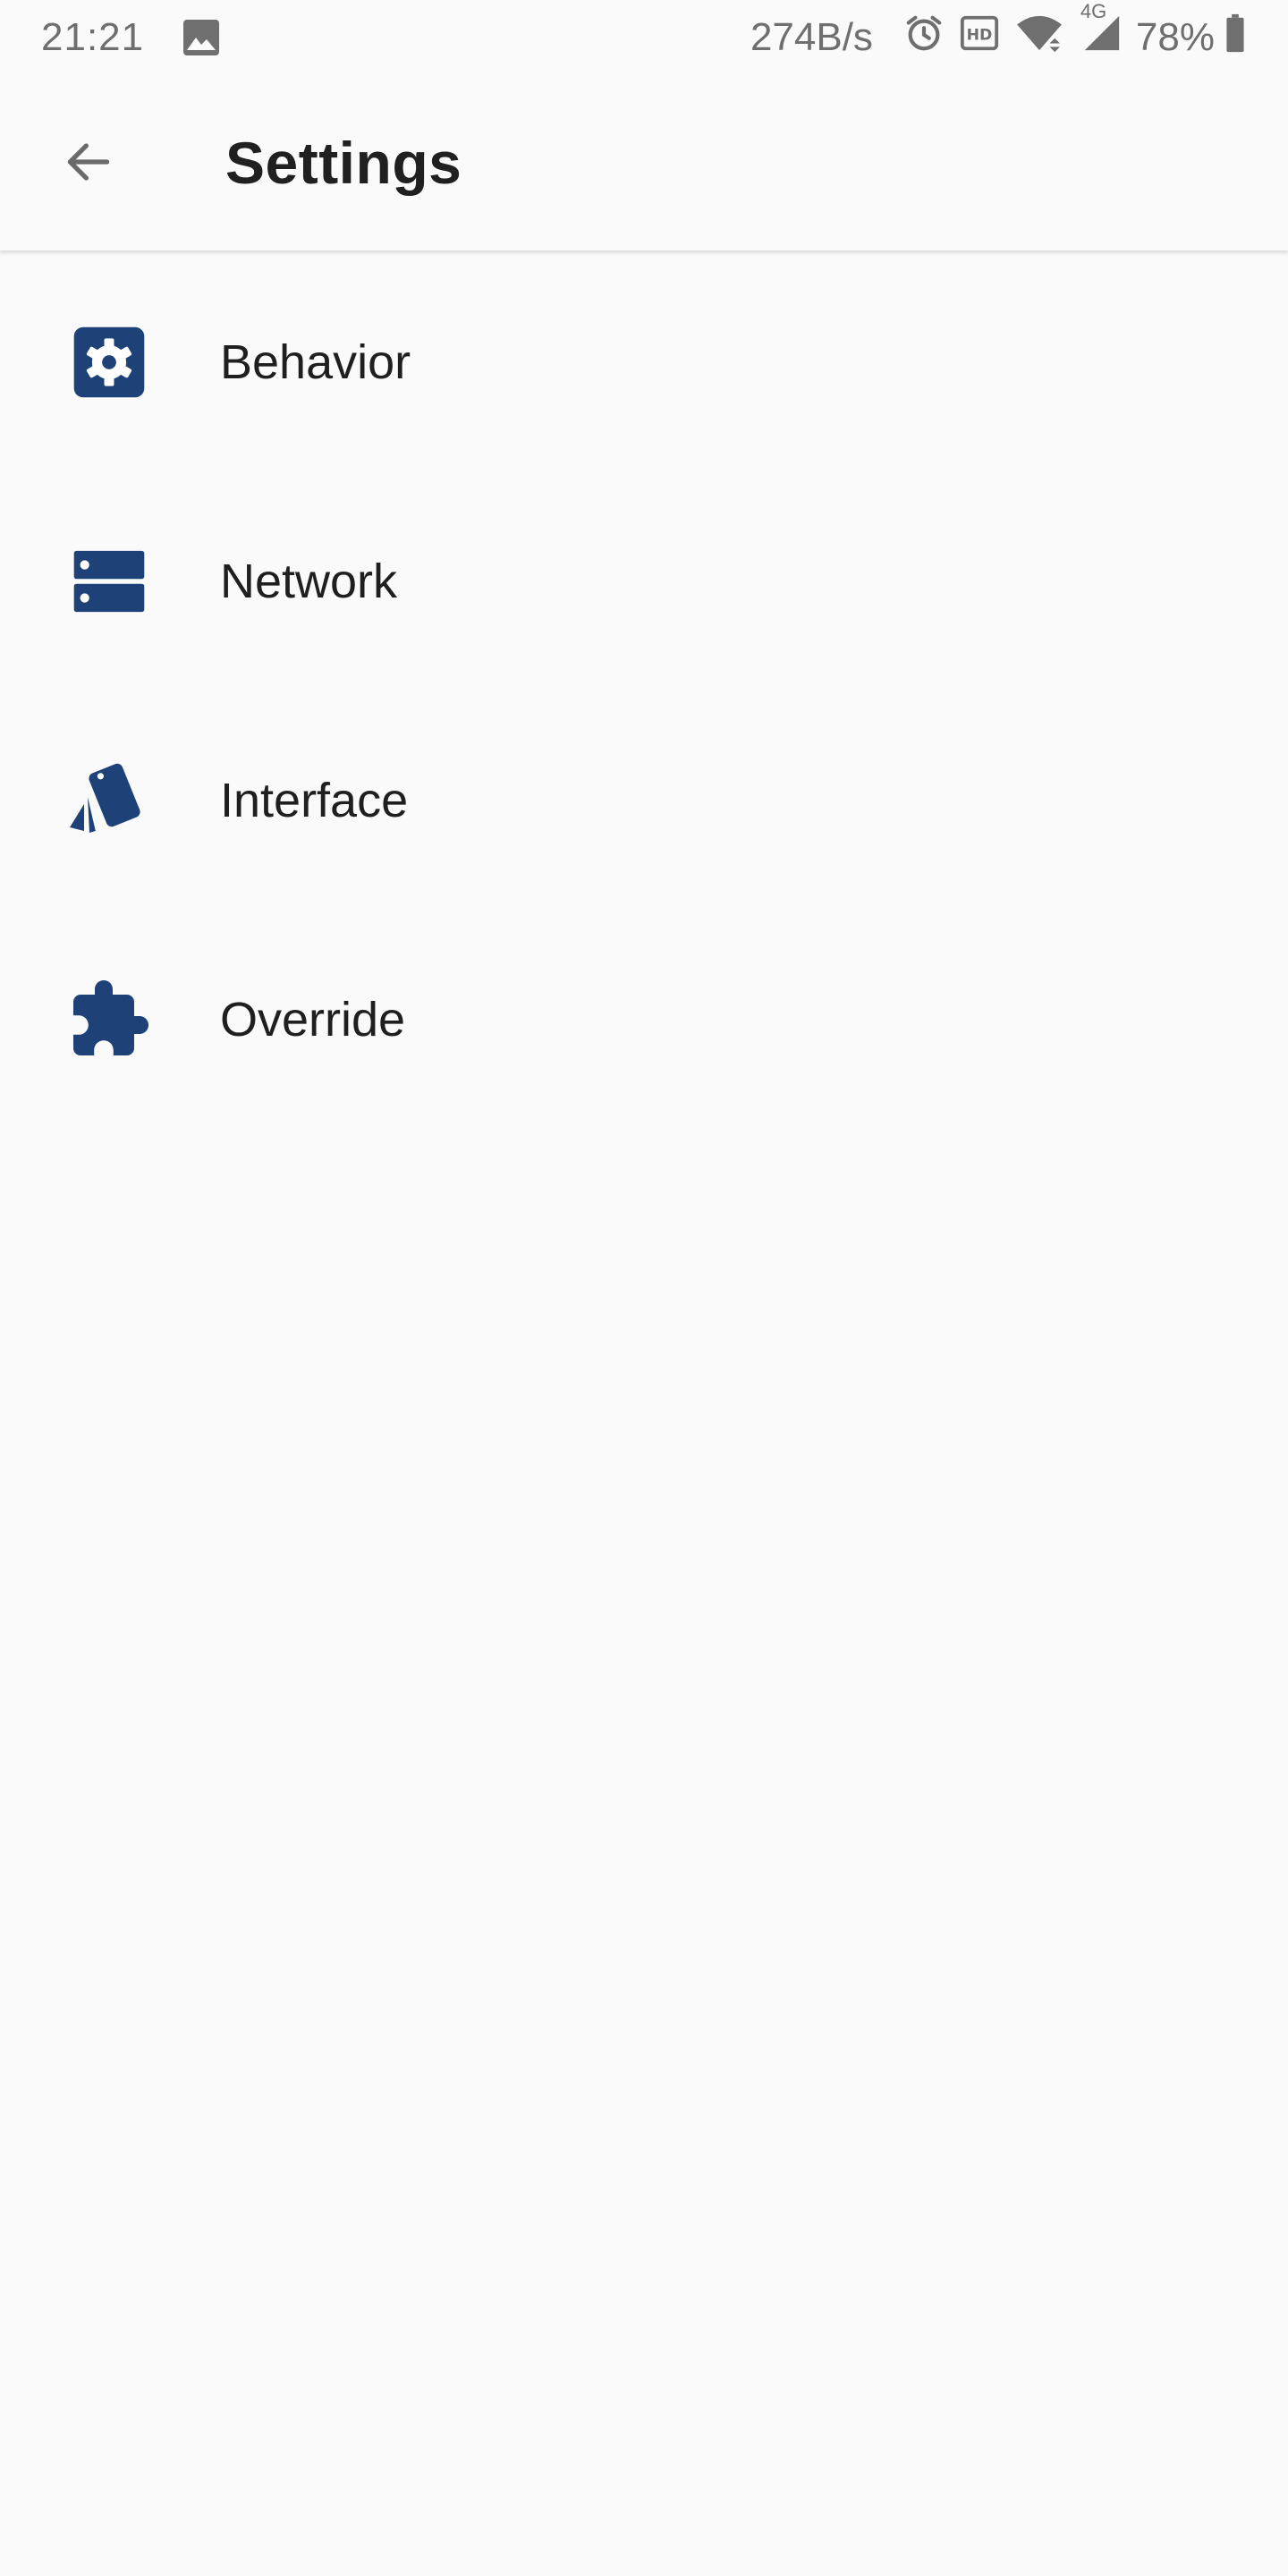 The width and height of the screenshot is (1288, 2576). What do you see at coordinates (314, 800) in the screenshot?
I see `settings-item-label: Interface` at bounding box center [314, 800].